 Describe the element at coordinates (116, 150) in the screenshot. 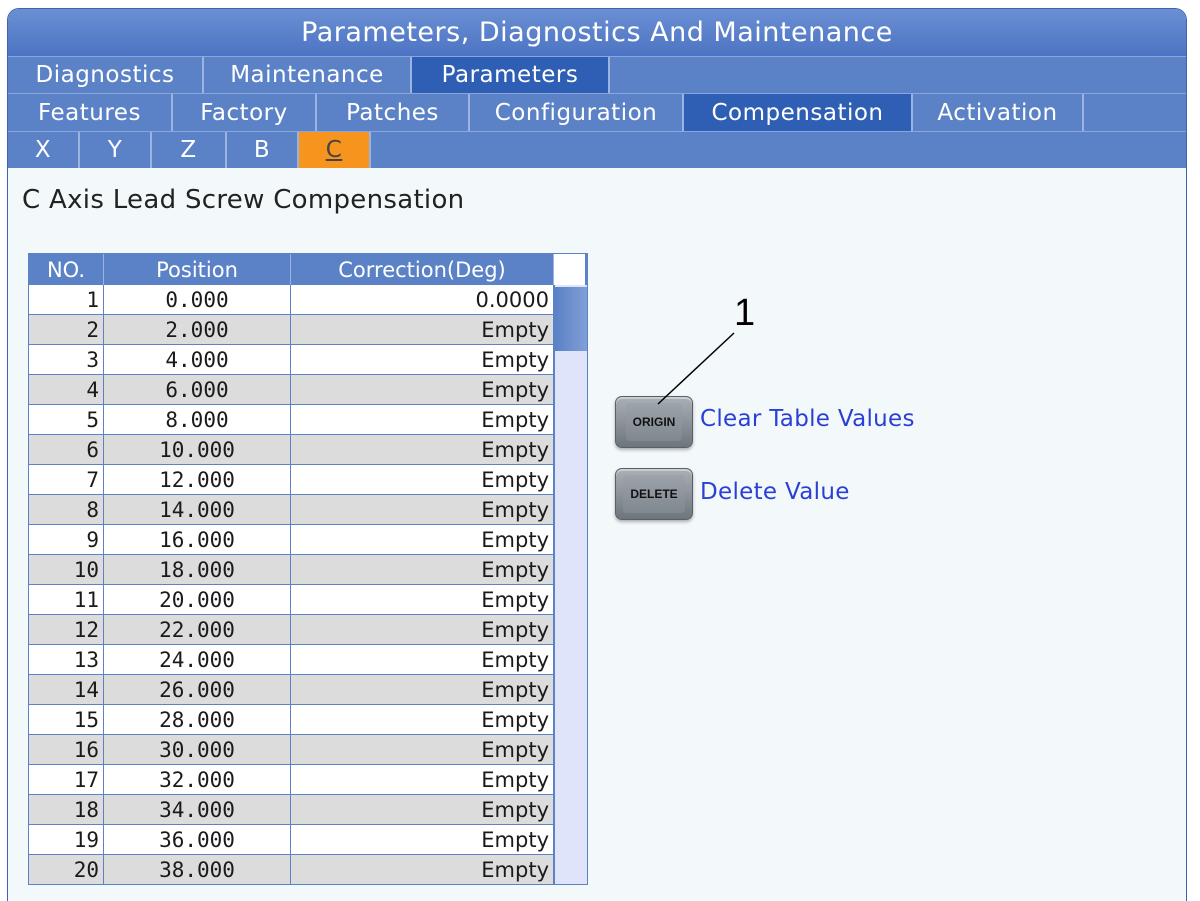

I see `tab-axis-y: Y` at that location.